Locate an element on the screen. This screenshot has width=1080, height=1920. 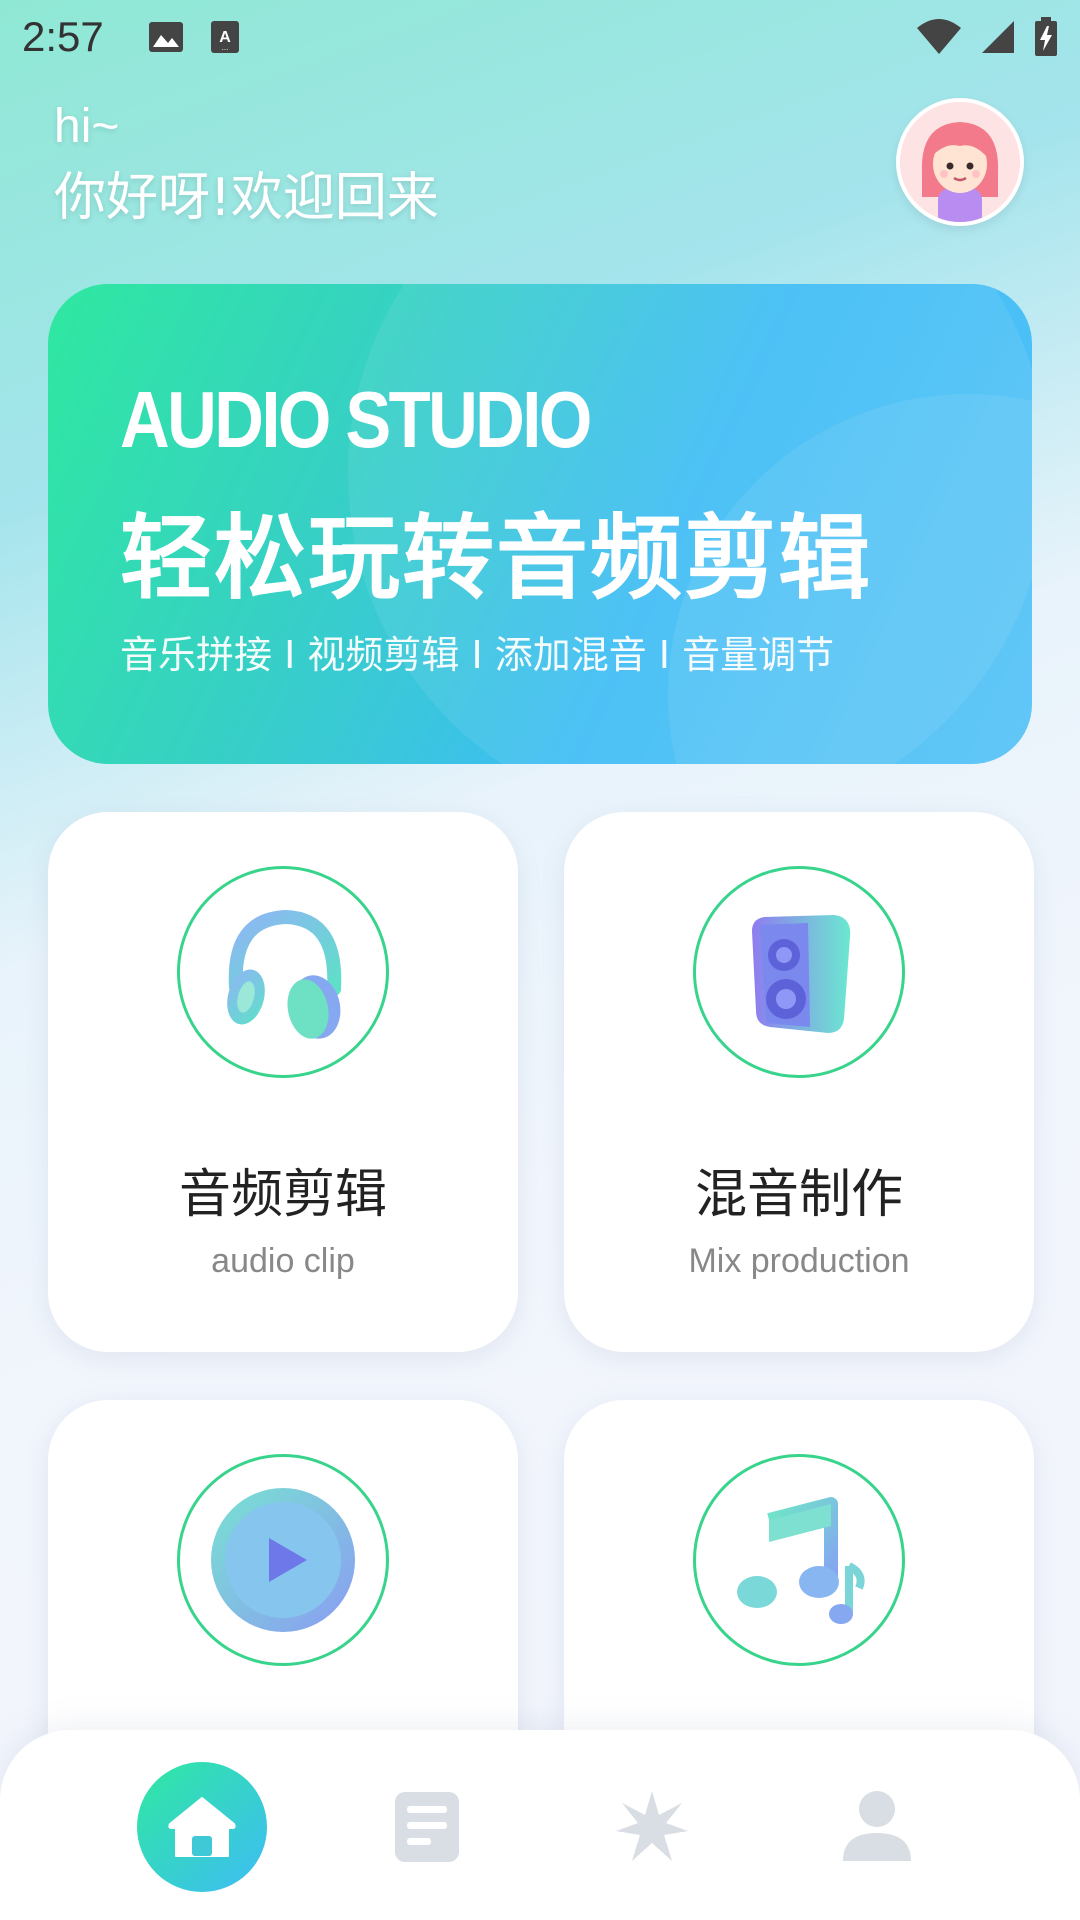
banner-subtitle: 音乐拼接 I 视频剪辑 I 添加混音 I 音量调节 is located at coordinates (477, 655).